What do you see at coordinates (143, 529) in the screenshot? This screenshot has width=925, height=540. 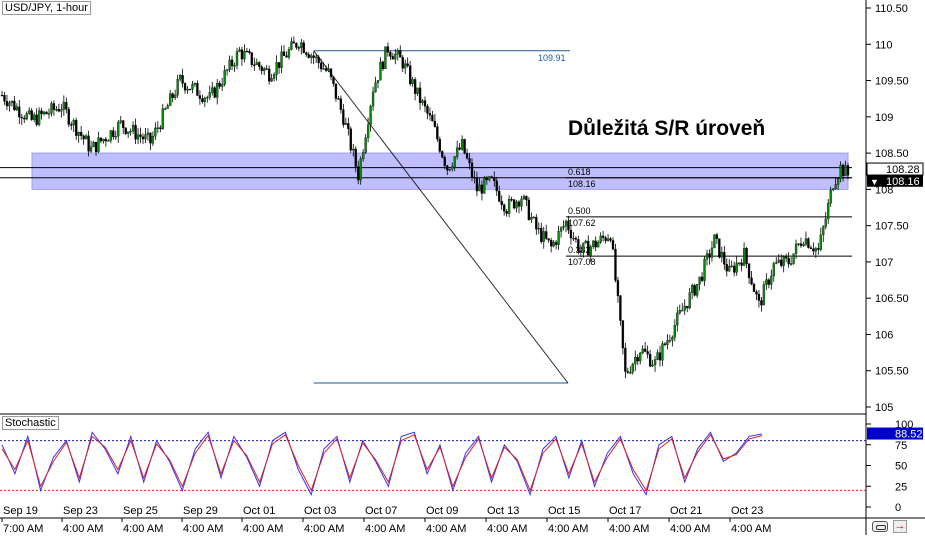 I see `time-axis-time-2: 4:00 AM` at bounding box center [143, 529].